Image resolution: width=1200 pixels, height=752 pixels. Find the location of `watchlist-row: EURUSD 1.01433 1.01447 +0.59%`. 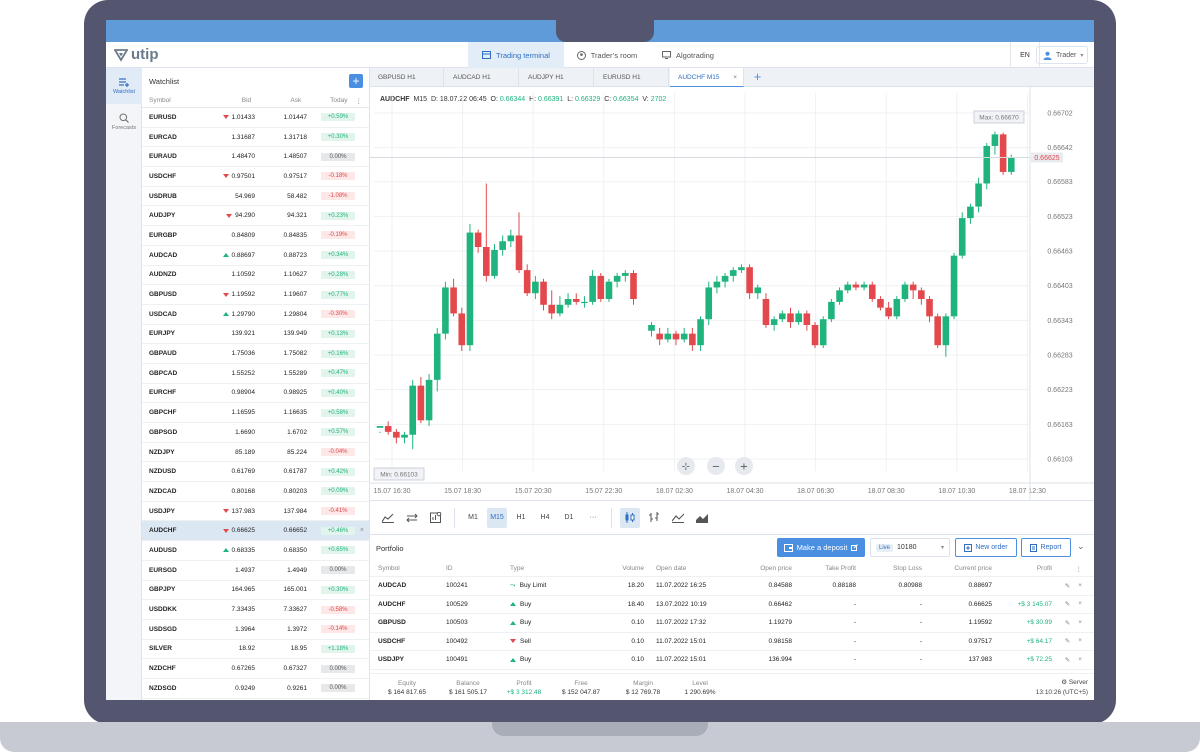

watchlist-row: EURUSD 1.01433 1.01447 +0.59% is located at coordinates (255, 118).